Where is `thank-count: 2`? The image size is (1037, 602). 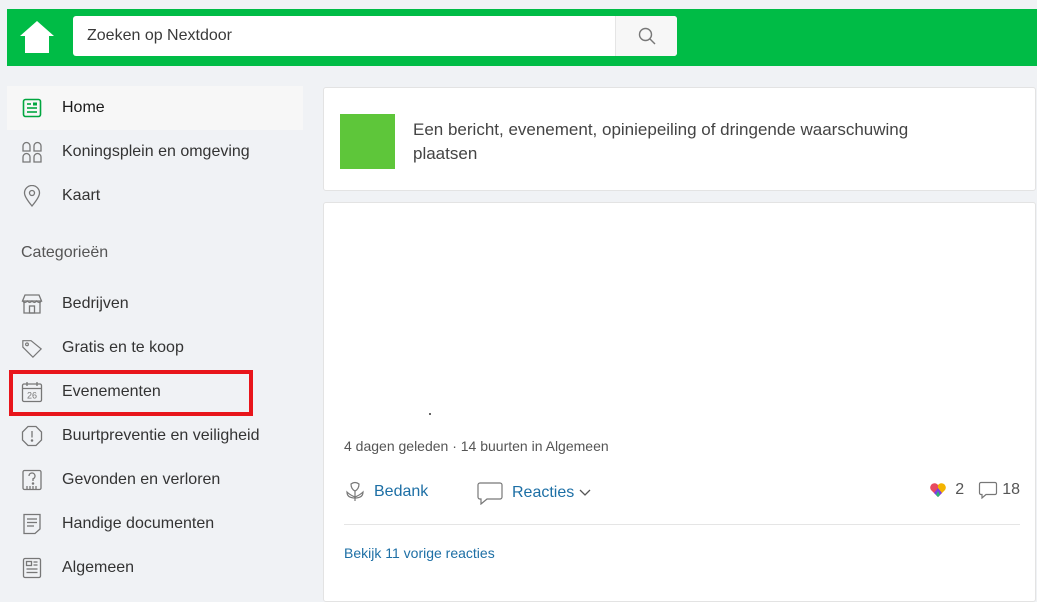
thank-count: 2 is located at coordinates (960, 489).